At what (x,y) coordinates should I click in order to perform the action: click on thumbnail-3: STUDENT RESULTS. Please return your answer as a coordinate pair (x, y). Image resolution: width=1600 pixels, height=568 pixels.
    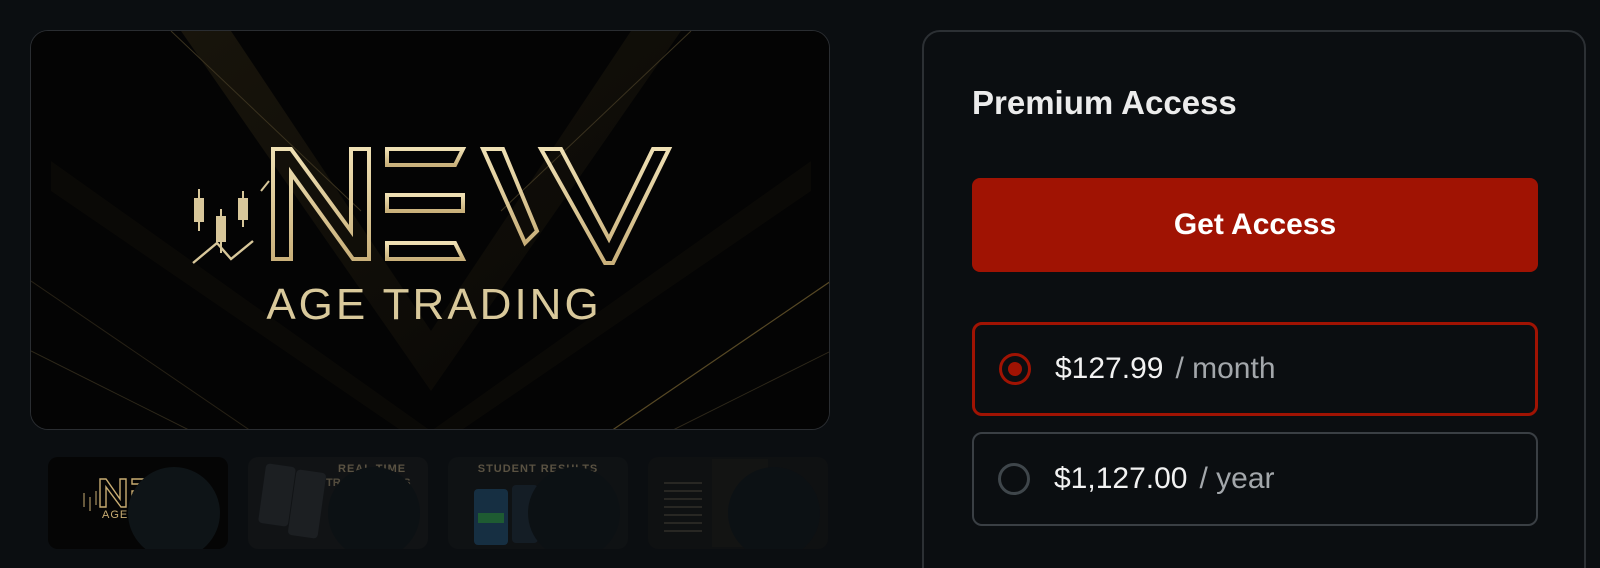
    Looking at the image, I should click on (538, 503).